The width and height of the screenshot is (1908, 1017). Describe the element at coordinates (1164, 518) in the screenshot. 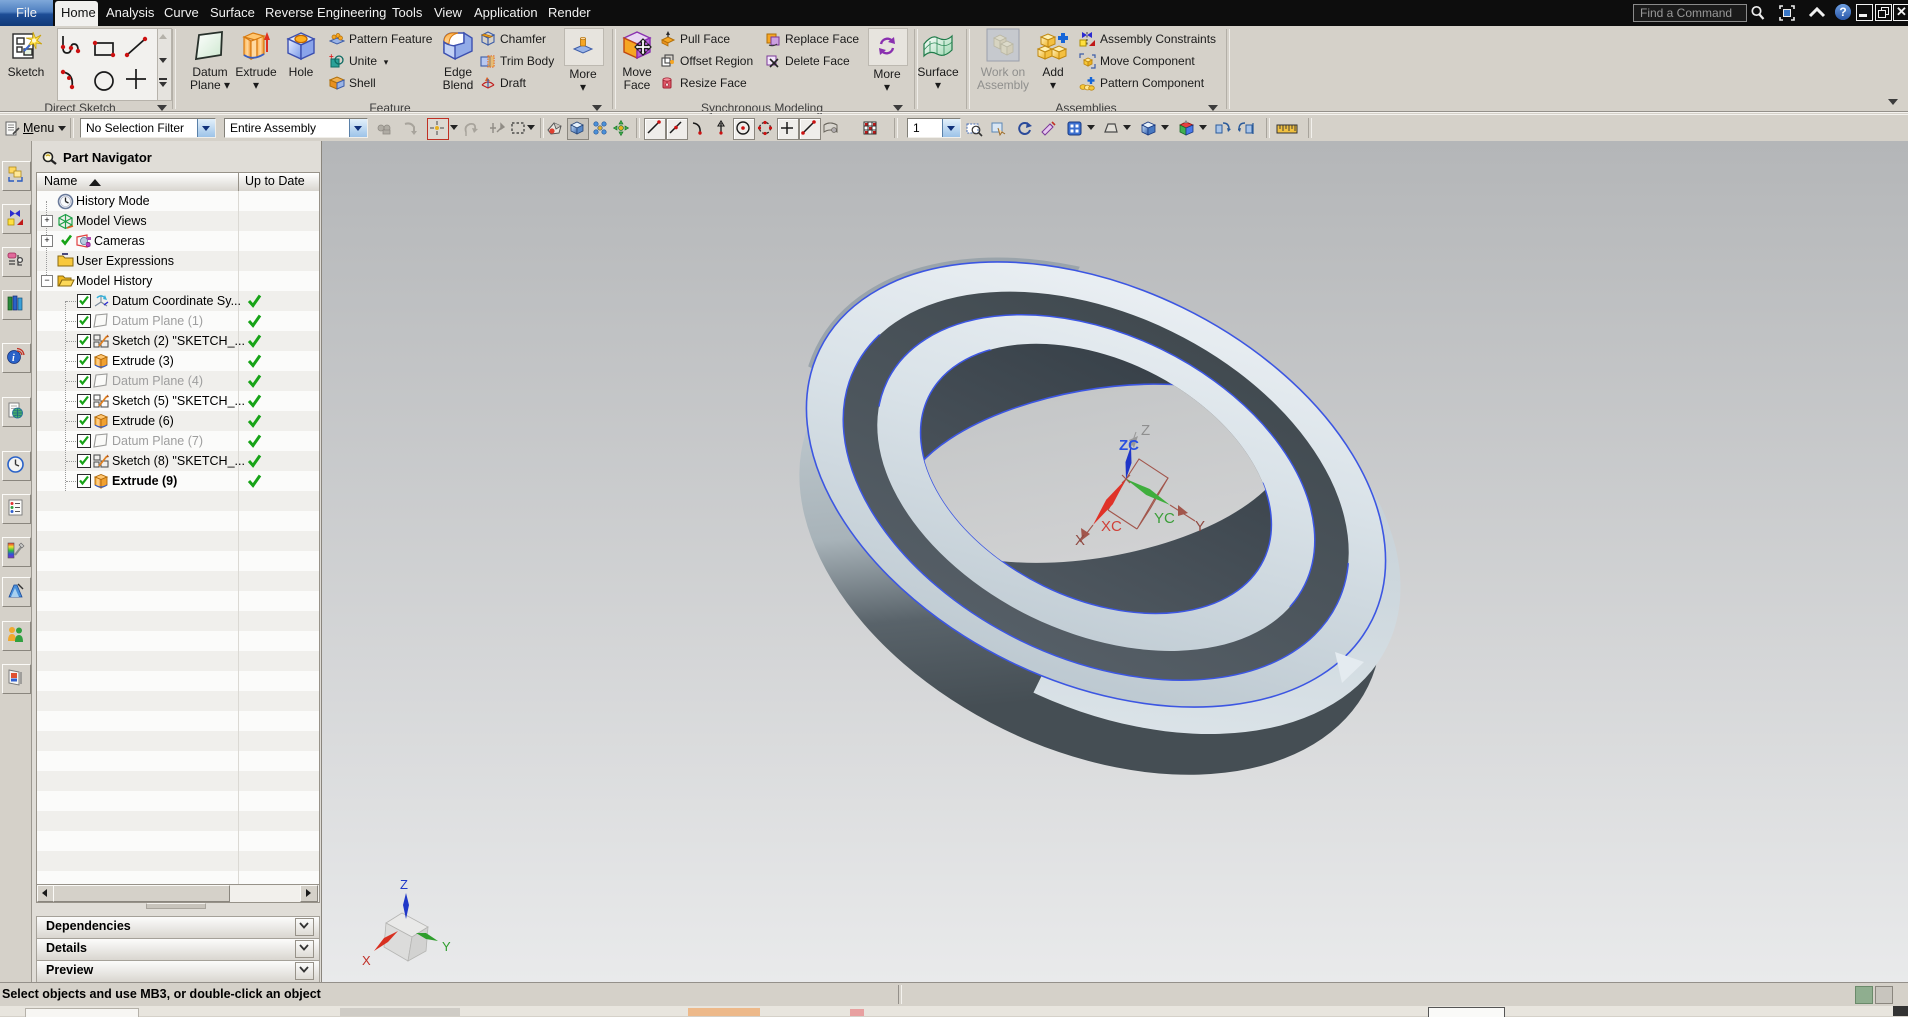

I see `svg-text: YC` at that location.